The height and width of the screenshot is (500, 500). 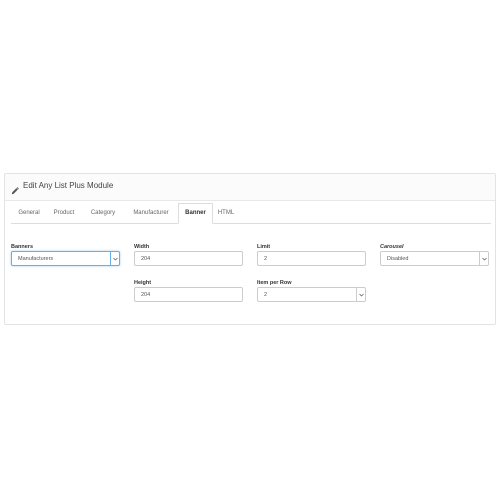 What do you see at coordinates (398, 259) in the screenshot?
I see `carousel-select-value: Disabled` at bounding box center [398, 259].